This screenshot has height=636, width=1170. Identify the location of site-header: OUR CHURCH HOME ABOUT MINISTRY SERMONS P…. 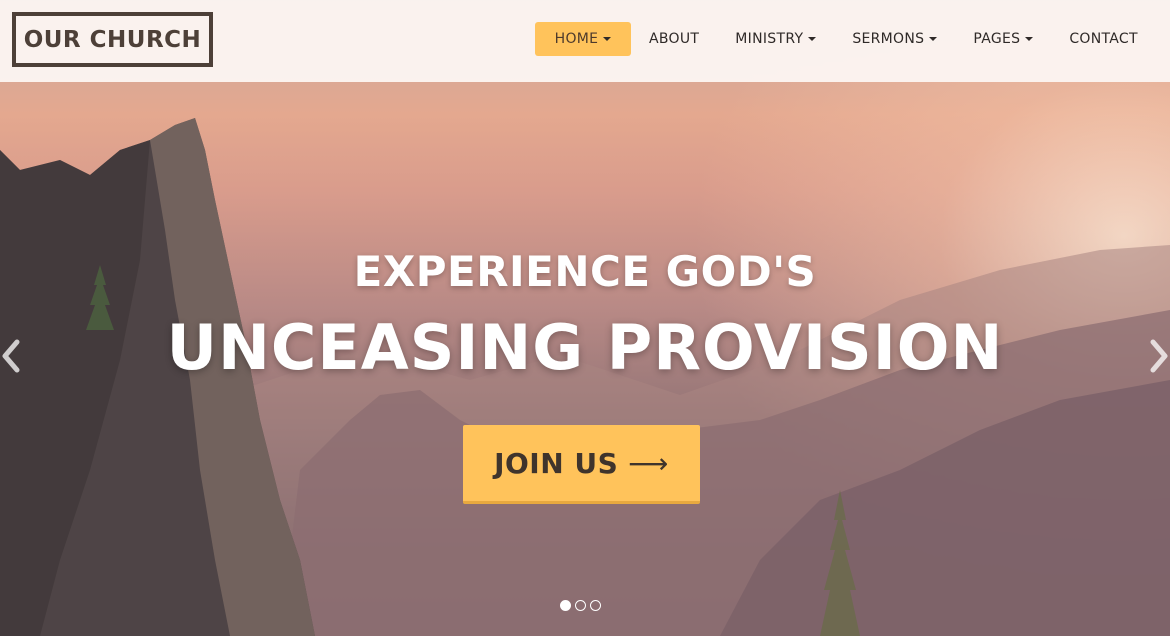
(585, 41).